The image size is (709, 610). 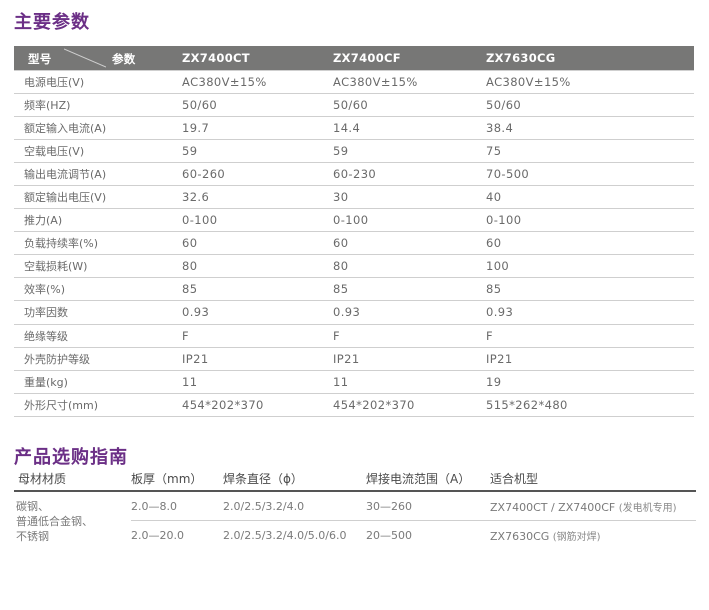 What do you see at coordinates (257, 312) in the screenshot?
I see `spec-value-model-1: 0.93` at bounding box center [257, 312].